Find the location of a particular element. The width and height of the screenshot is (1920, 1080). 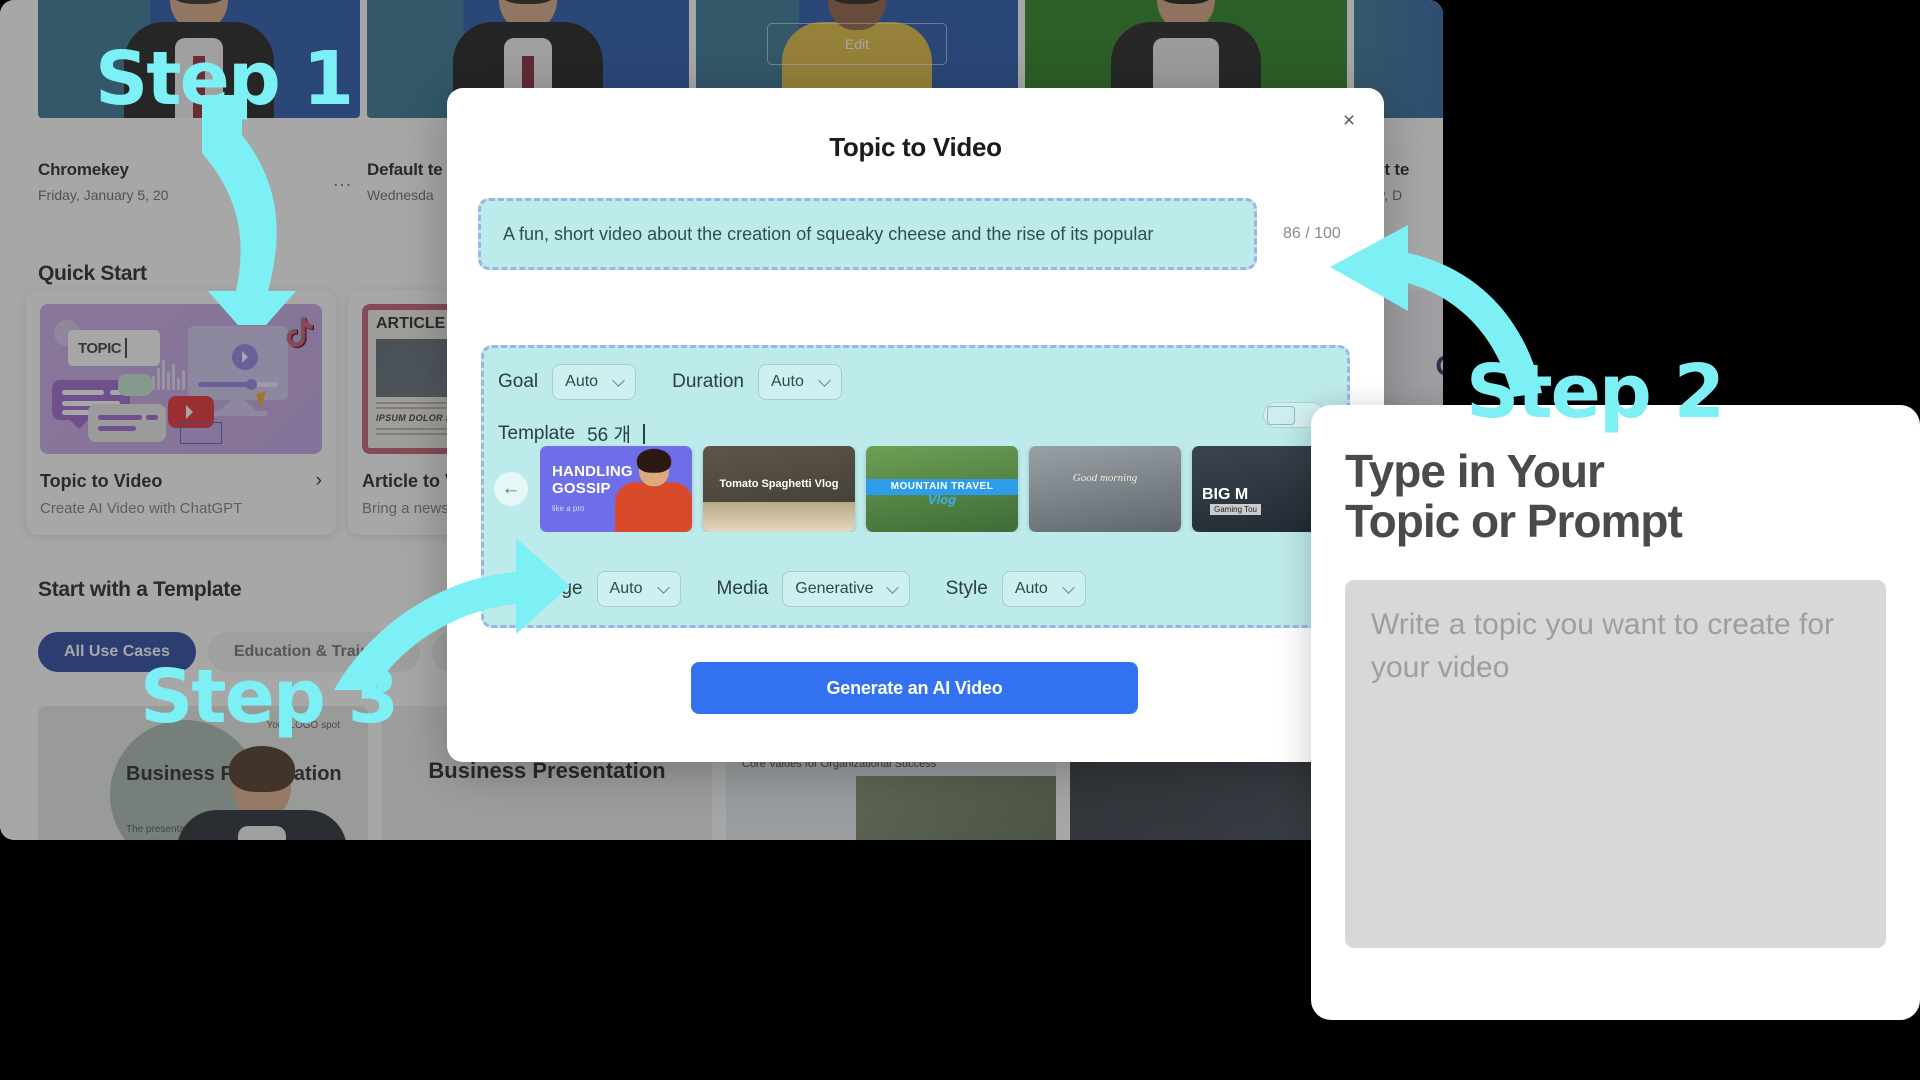

template-count: 56 개 is located at coordinates (609, 435).